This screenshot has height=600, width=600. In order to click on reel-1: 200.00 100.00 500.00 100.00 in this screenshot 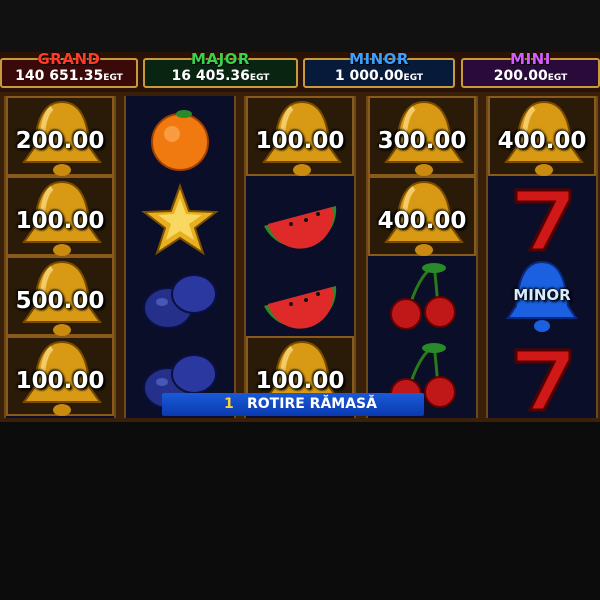, I will do `click(60, 257)`.